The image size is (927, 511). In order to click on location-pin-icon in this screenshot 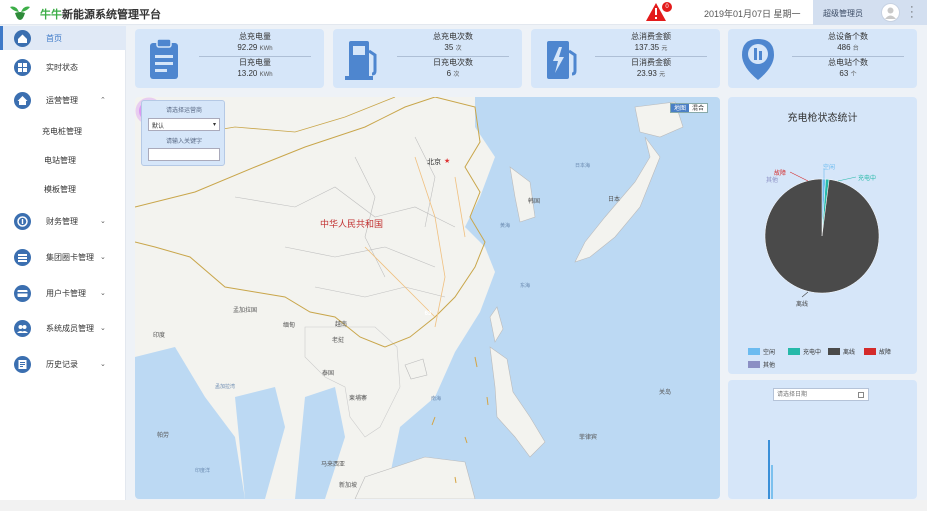, I will do `click(758, 59)`.